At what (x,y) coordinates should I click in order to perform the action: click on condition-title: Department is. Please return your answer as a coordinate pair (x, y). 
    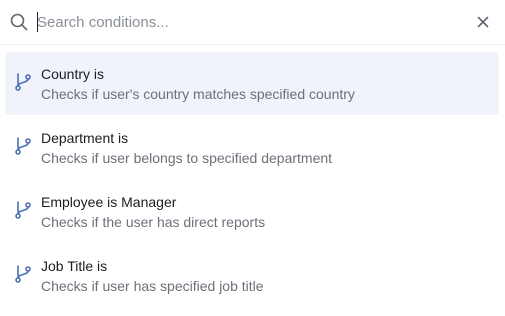
    Looking at the image, I should click on (85, 138).